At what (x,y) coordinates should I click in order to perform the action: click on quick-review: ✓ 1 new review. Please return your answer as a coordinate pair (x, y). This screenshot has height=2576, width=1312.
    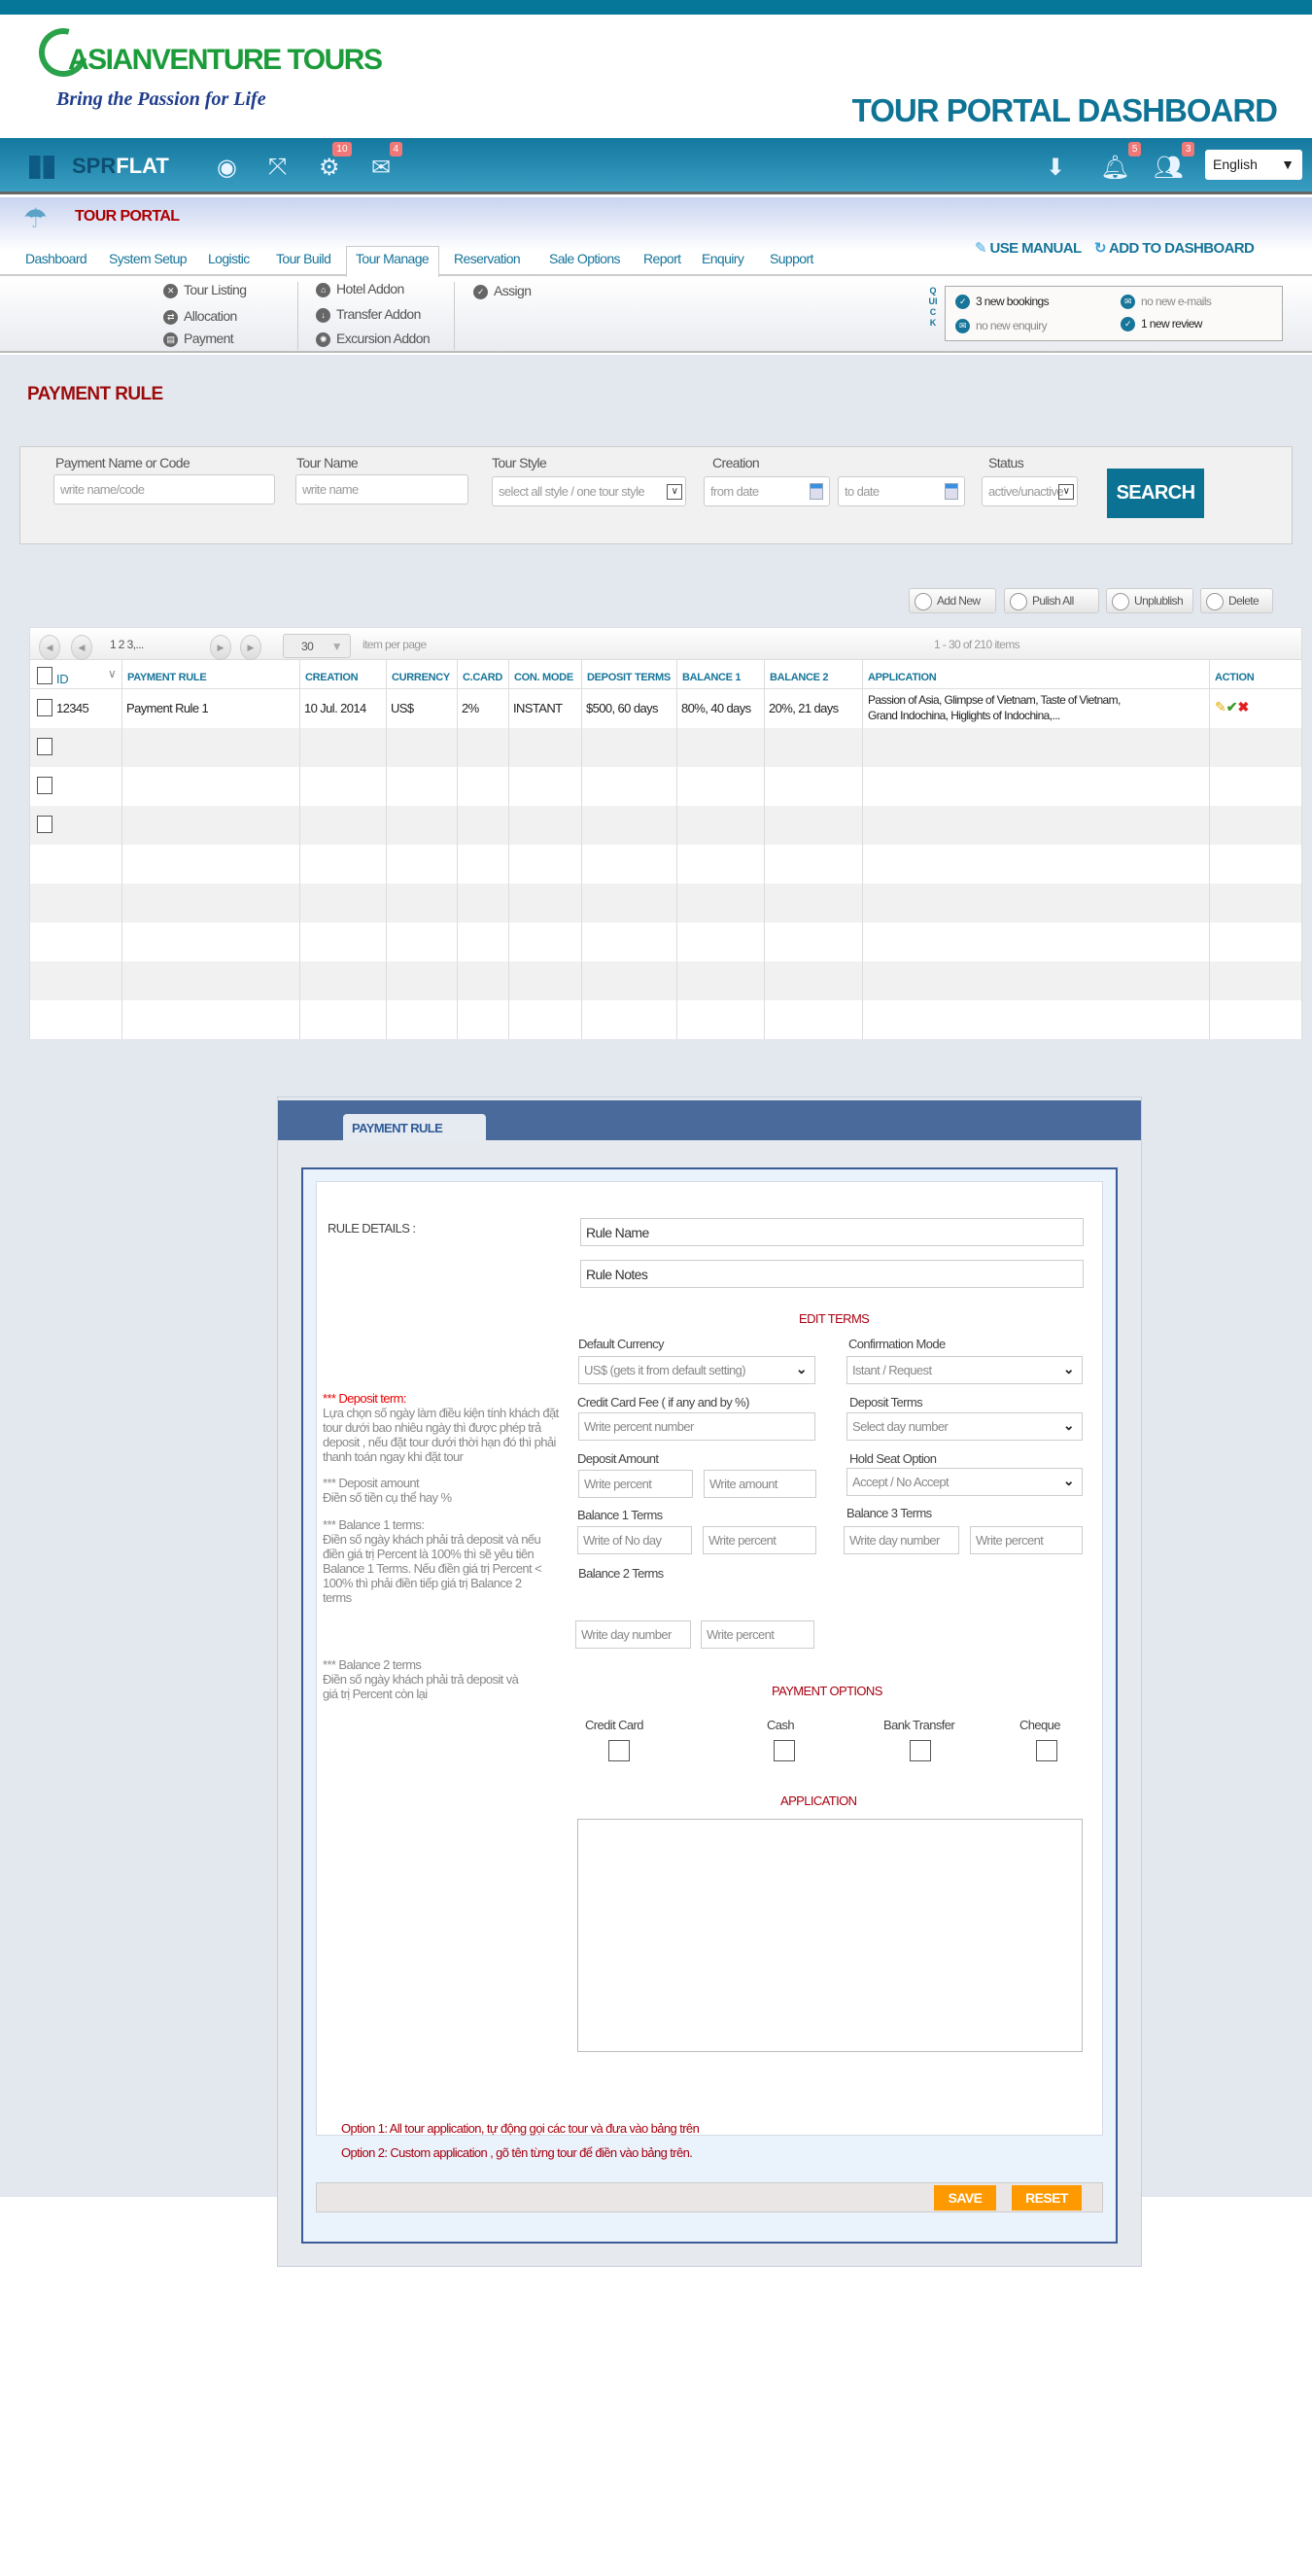
    Looking at the image, I should click on (1162, 324).